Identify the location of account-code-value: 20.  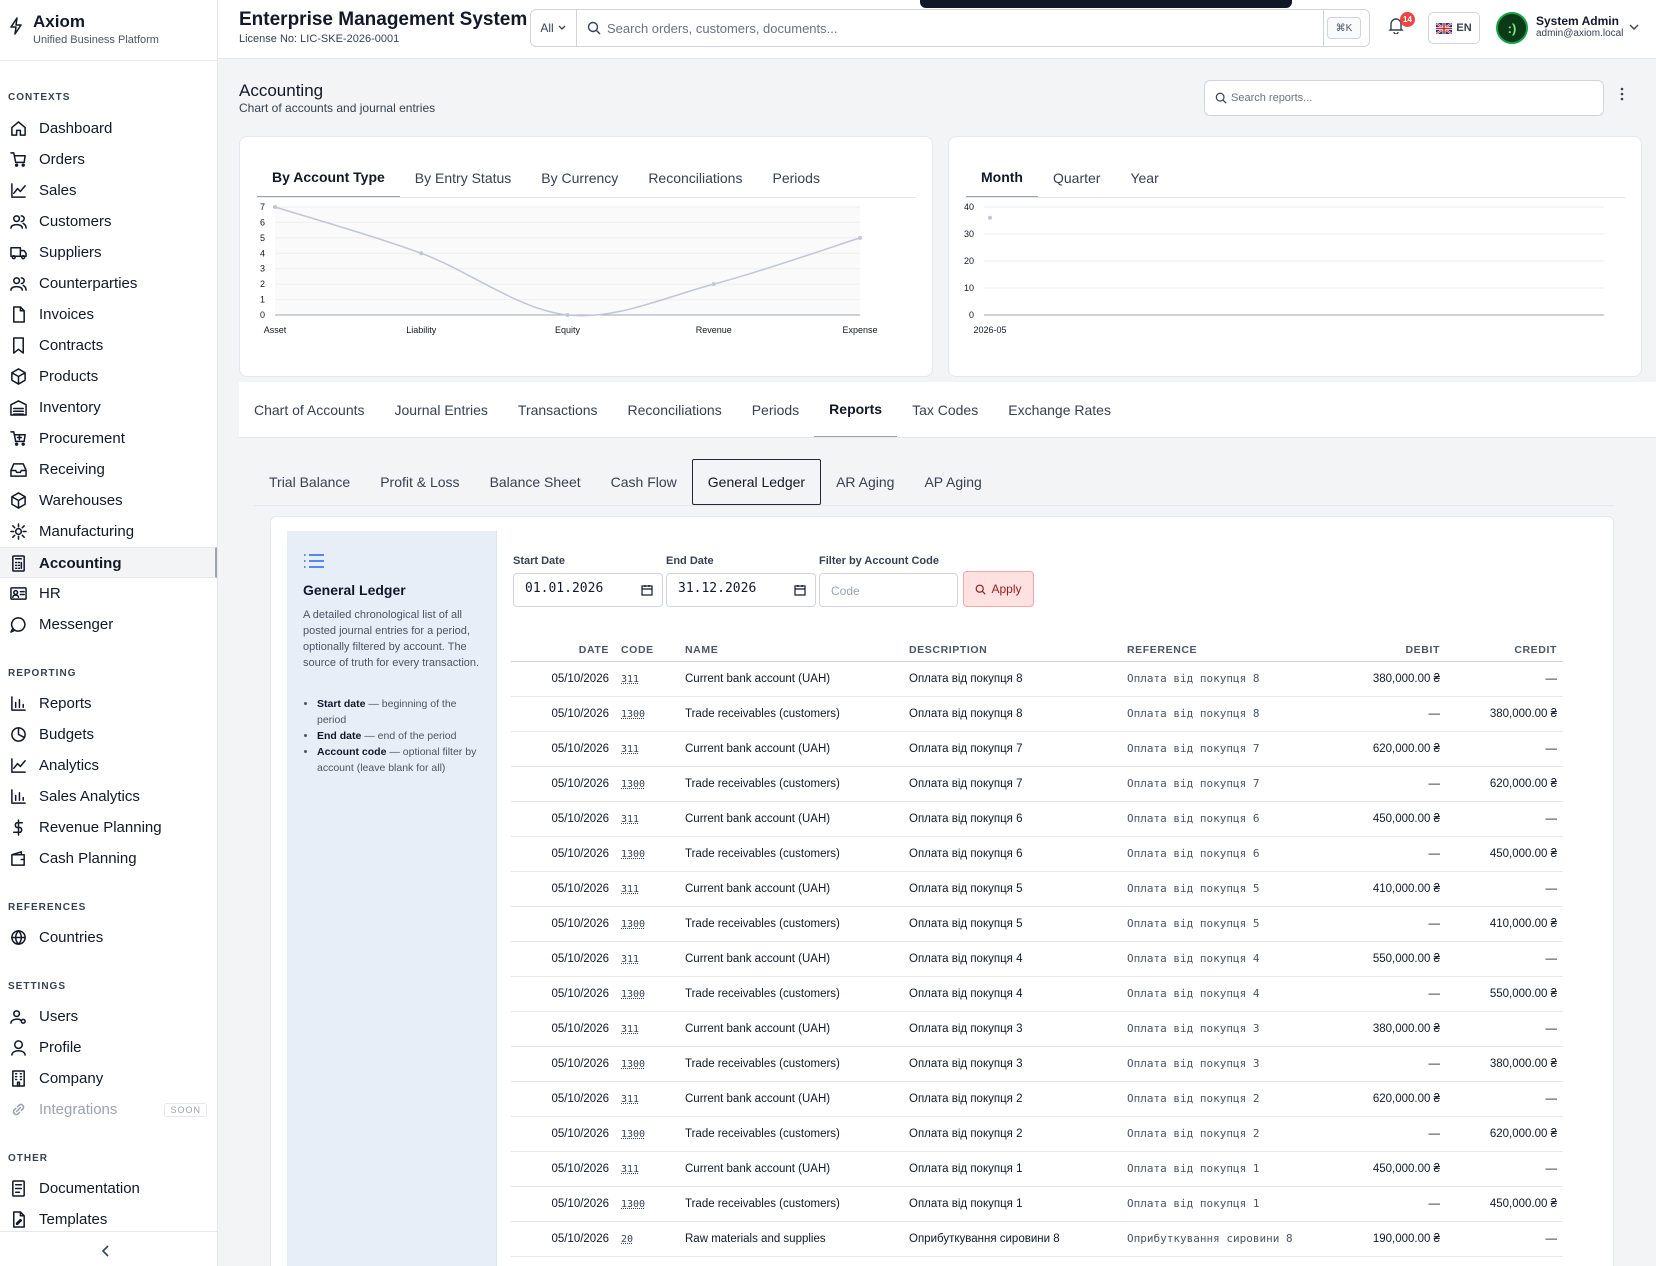
(627, 1239).